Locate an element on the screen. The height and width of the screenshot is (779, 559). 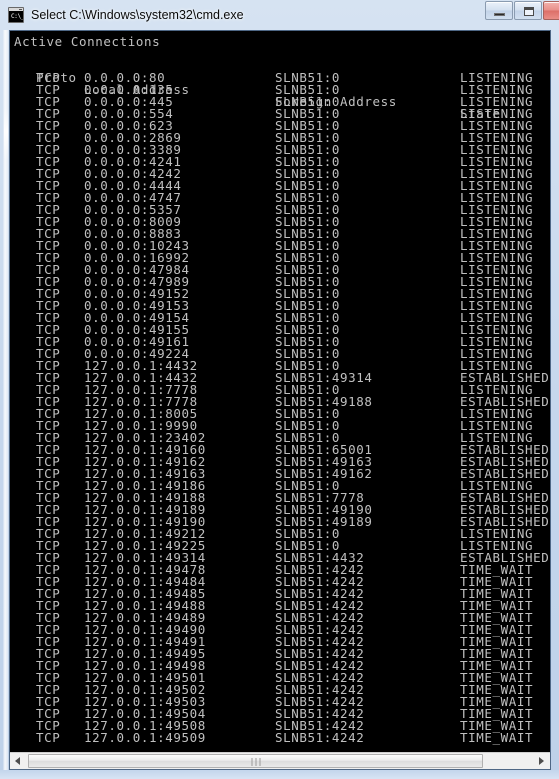
caption-button-group is located at coordinates (521, 10).